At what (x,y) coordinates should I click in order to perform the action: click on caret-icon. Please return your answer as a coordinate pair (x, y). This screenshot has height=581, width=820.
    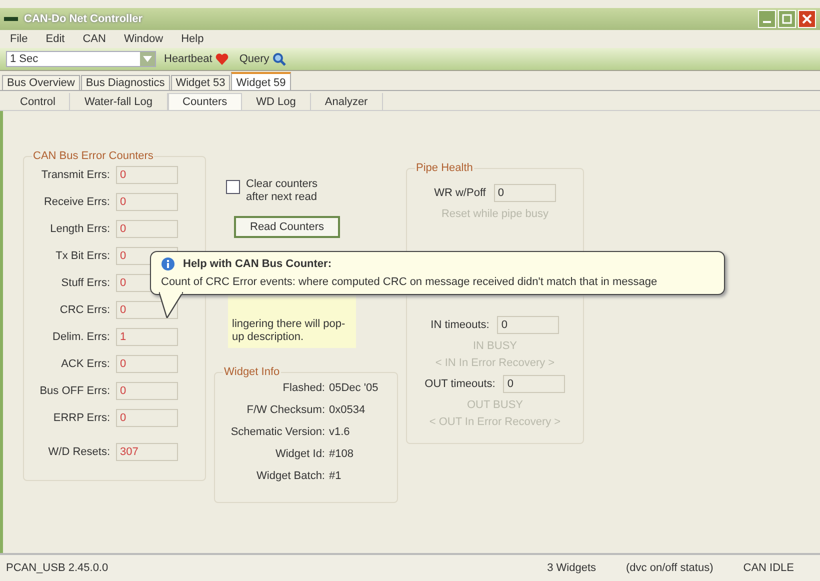
    Looking at the image, I should click on (147, 59).